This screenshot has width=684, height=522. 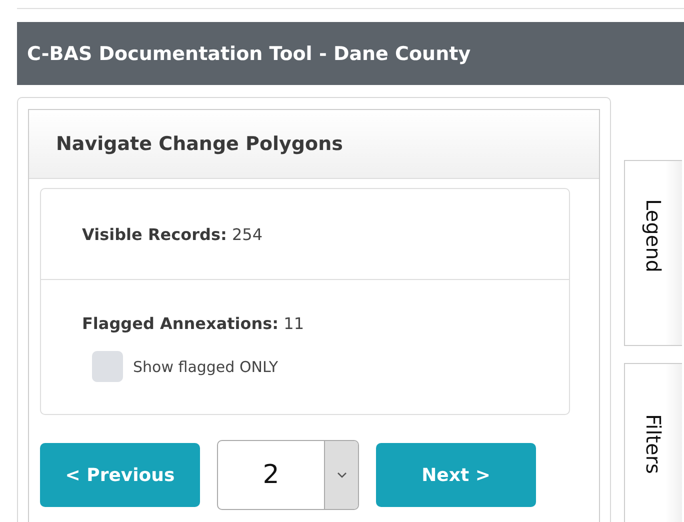 I want to click on side-tab: Legend, so click(x=653, y=253).